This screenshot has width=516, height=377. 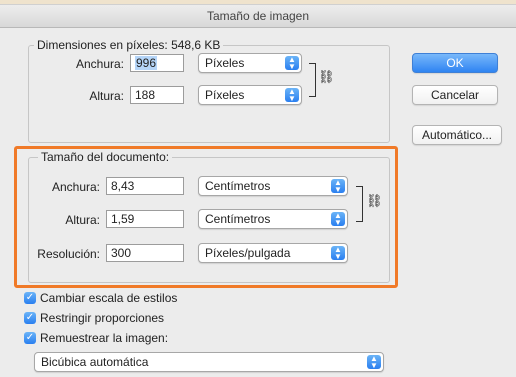 What do you see at coordinates (96, 338) in the screenshot?
I see `resample-checkbox: ✓ Remuestrear la imagen:` at bounding box center [96, 338].